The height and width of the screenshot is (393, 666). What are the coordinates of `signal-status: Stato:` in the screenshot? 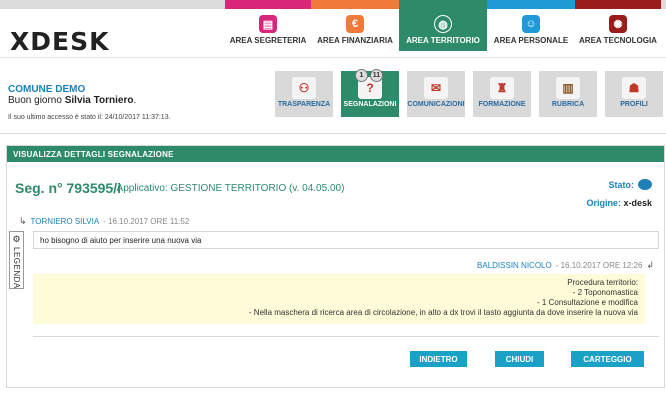 It's located at (630, 184).